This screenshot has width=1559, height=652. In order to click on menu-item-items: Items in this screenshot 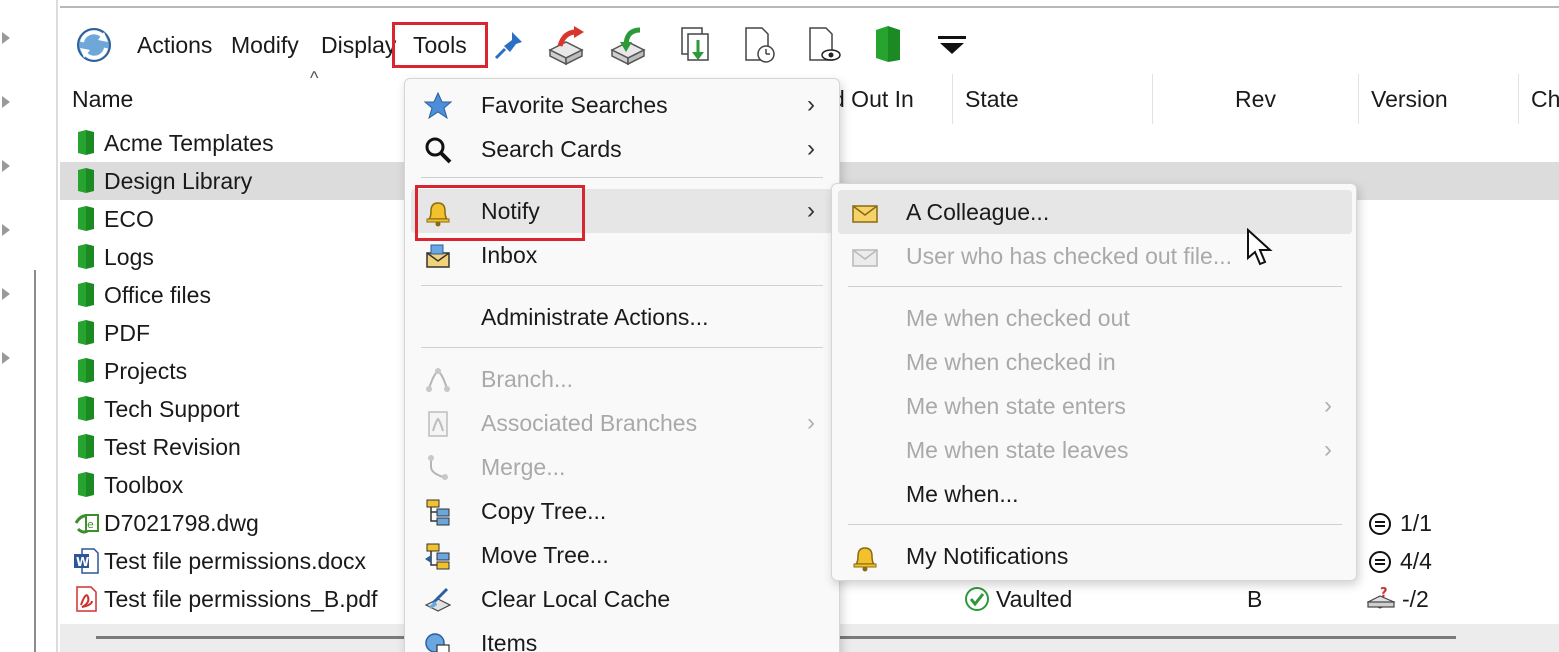, I will do `click(623, 636)`.